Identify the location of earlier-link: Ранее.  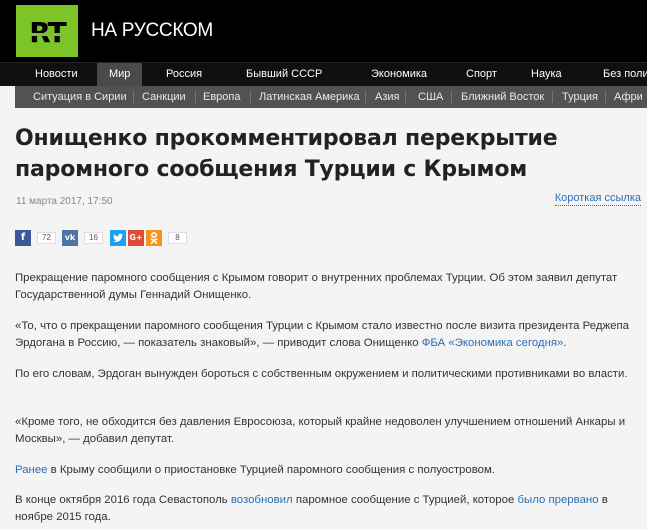
(31, 470).